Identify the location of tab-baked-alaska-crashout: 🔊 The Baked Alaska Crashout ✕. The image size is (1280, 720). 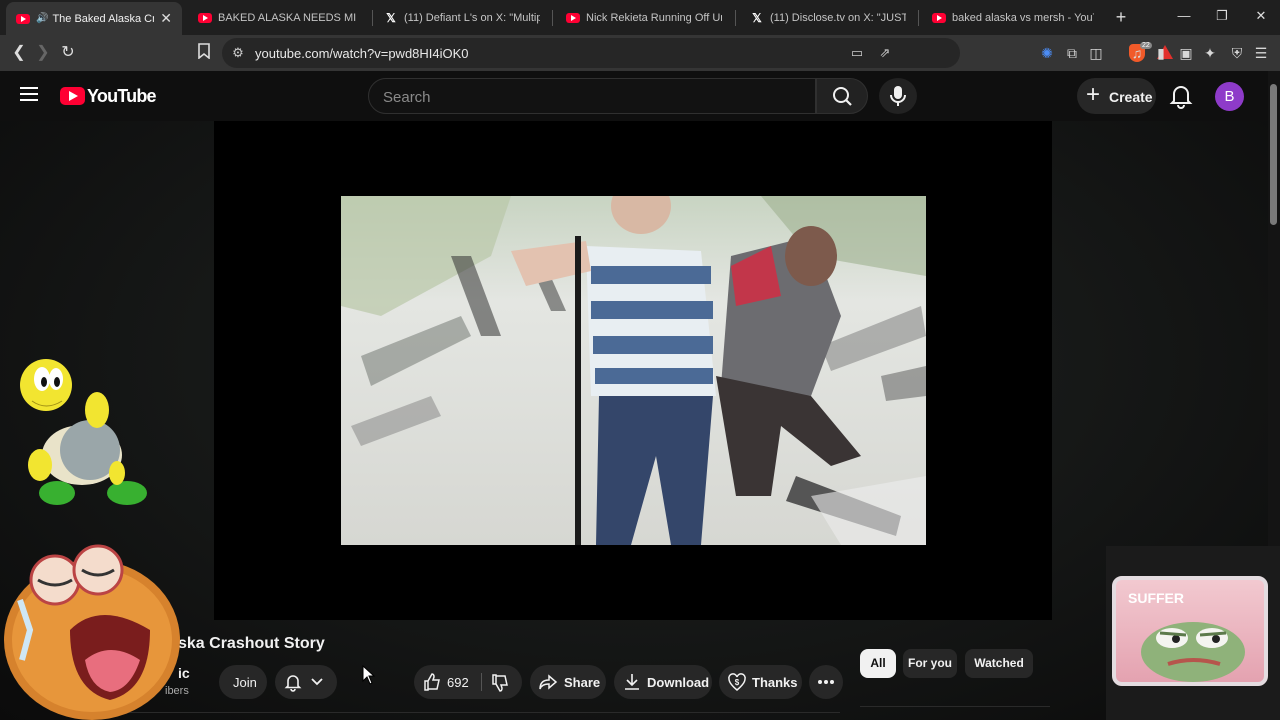
(94, 18).